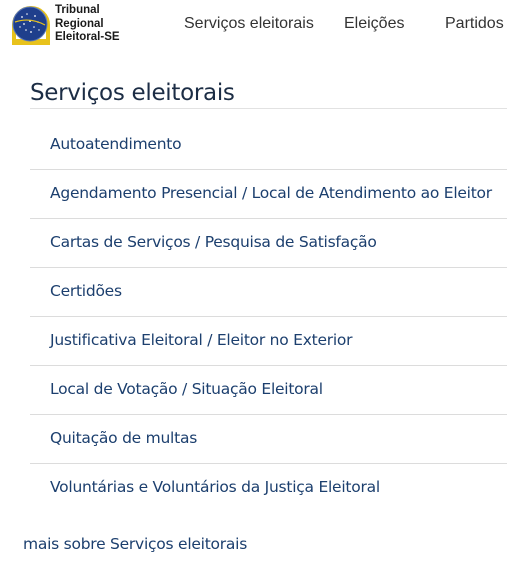  What do you see at coordinates (374, 24) in the screenshot?
I see `nav-eleicoes: Eleições` at bounding box center [374, 24].